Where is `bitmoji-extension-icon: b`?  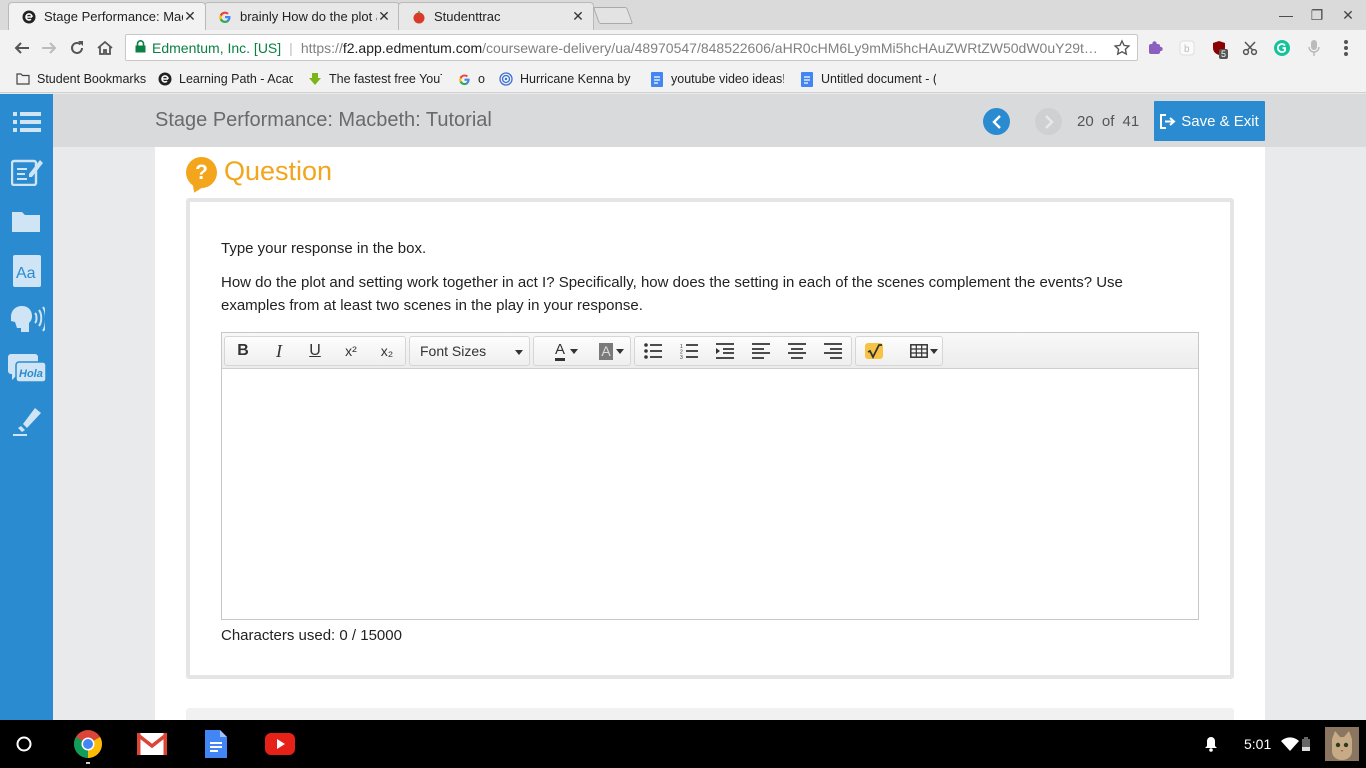
bitmoji-extension-icon: b is located at coordinates (1187, 48).